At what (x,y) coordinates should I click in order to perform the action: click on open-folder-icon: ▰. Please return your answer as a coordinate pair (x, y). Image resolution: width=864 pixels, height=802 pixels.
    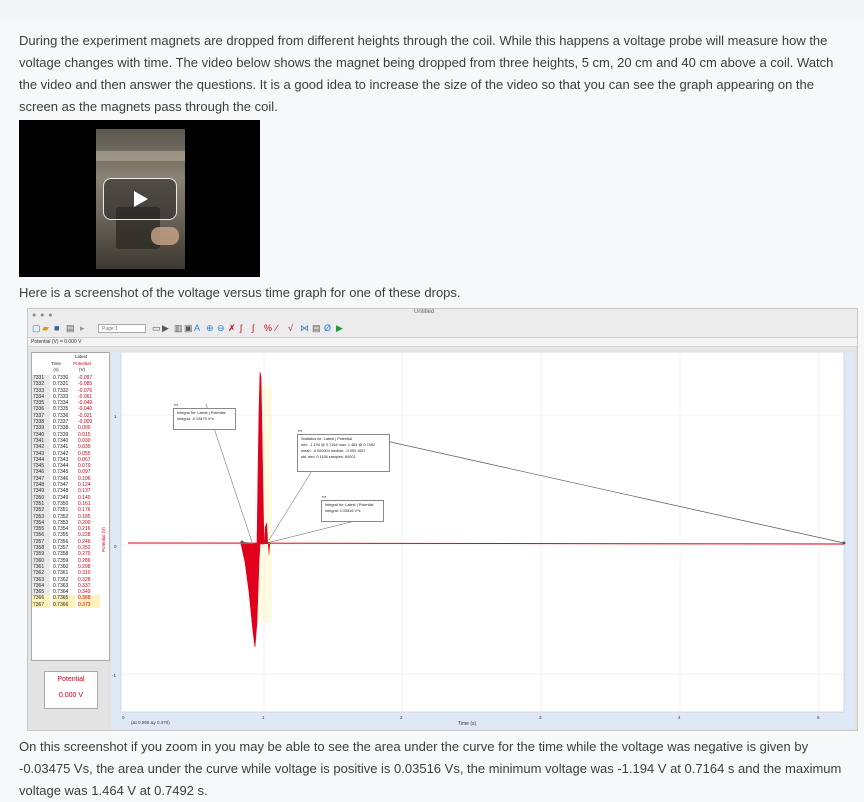
    Looking at the image, I should click on (45, 328).